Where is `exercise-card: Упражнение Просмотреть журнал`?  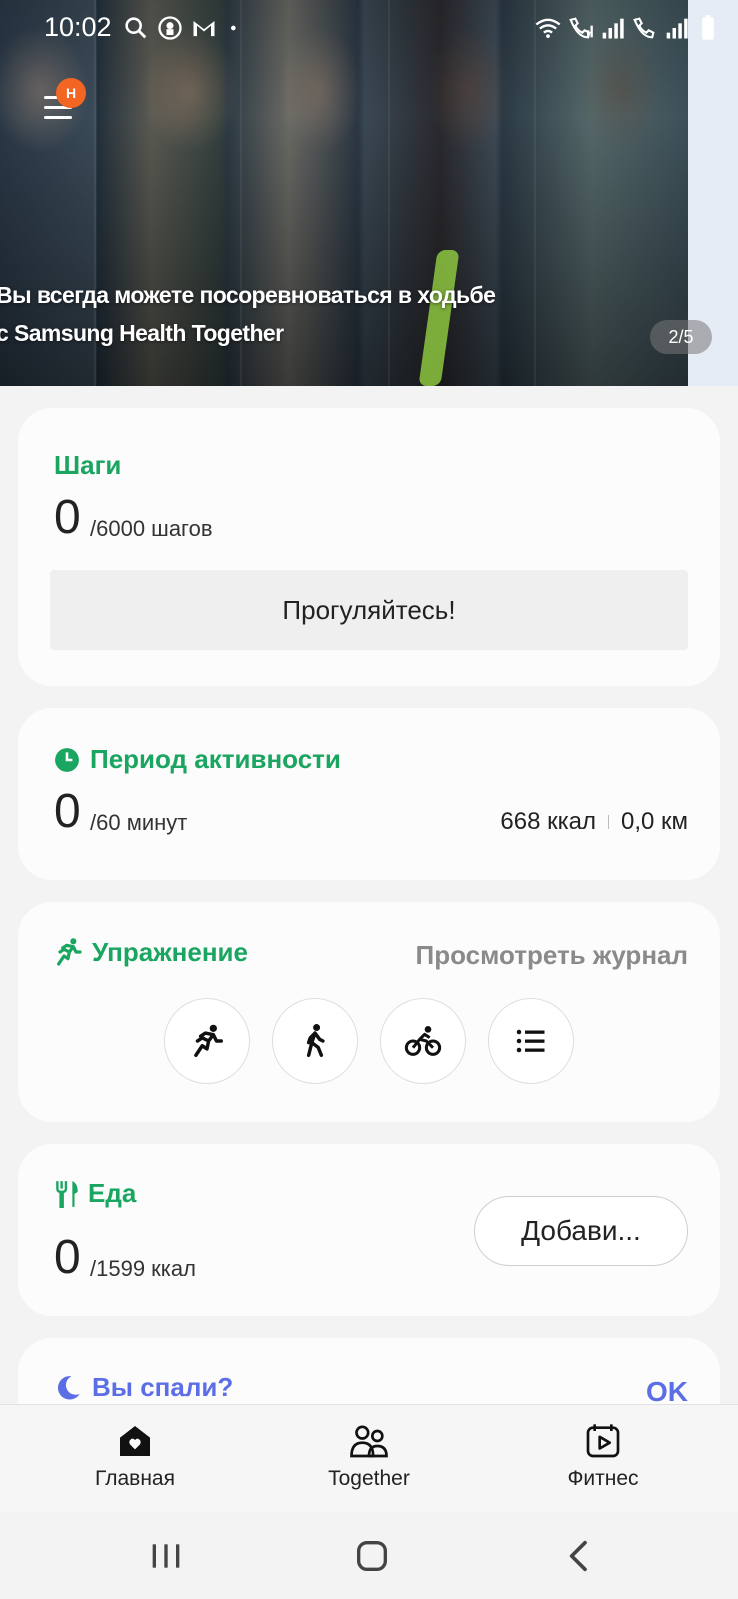 exercise-card: Упражнение Просмотреть журнал is located at coordinates (369, 1012).